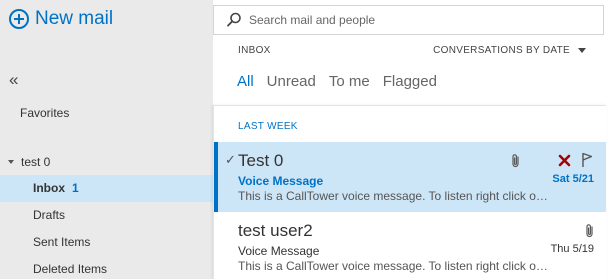  Describe the element at coordinates (106, 215) in the screenshot. I see `folder-drafts: Drafts` at that location.